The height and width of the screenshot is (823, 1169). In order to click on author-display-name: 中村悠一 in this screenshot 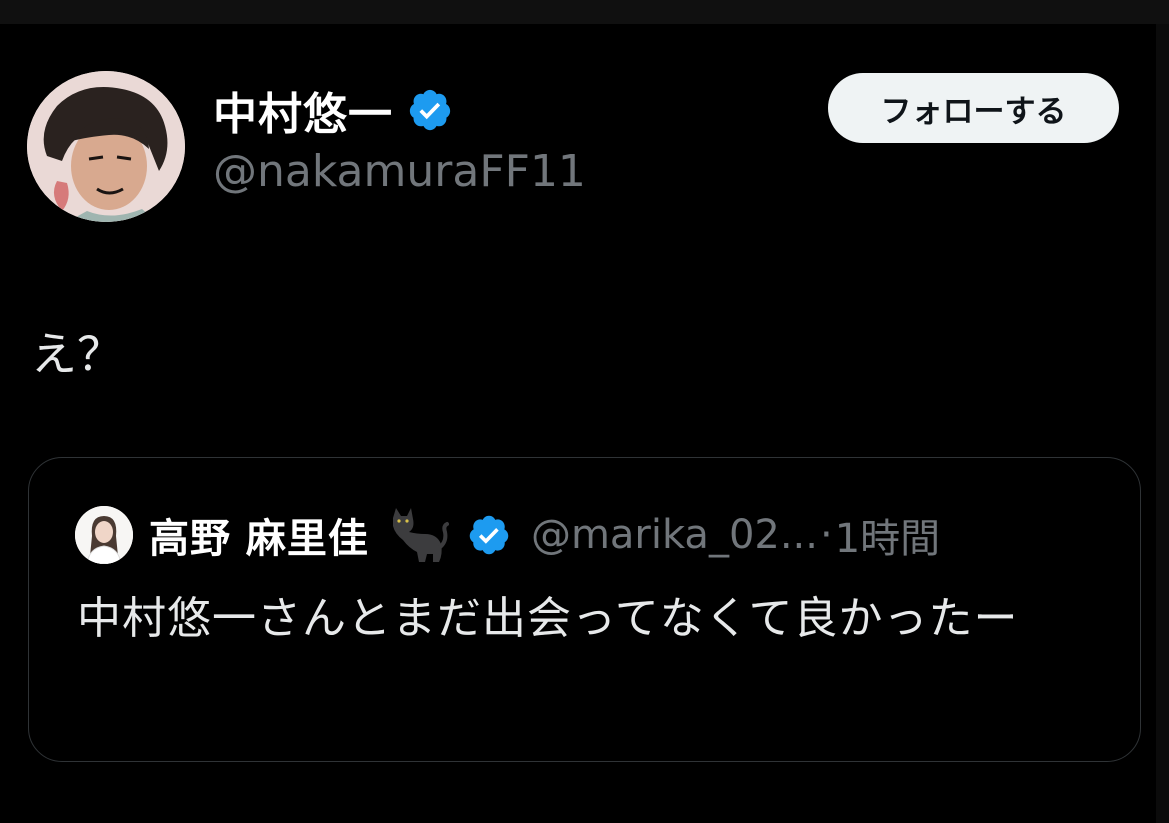, I will do `click(303, 110)`.